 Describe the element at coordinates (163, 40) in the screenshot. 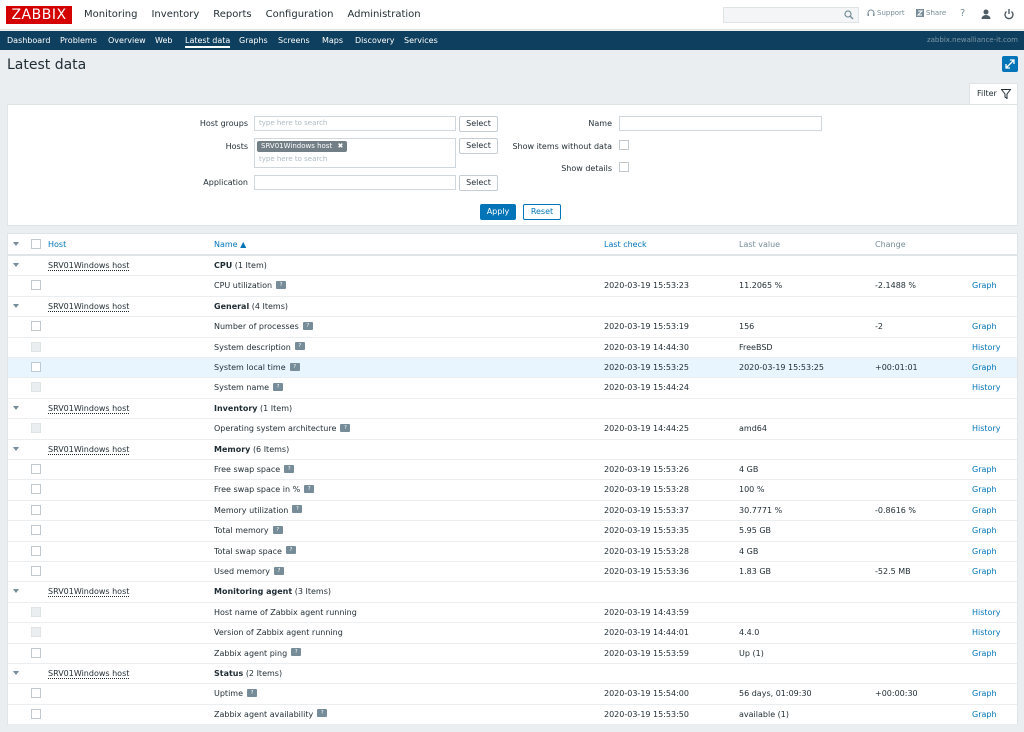

I see `subnav-web: Web` at that location.